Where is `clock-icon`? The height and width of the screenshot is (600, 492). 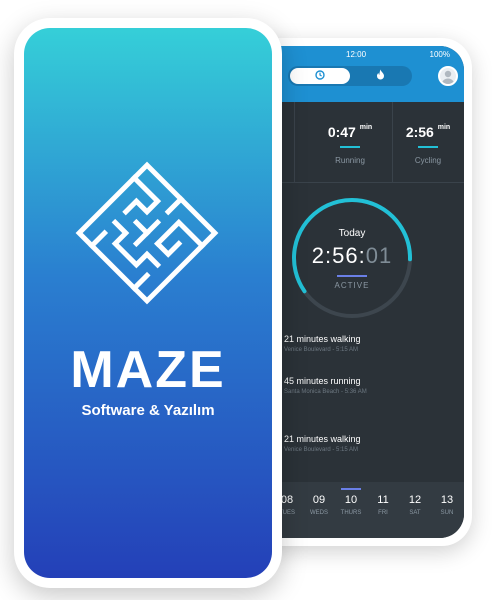 clock-icon is located at coordinates (320, 76).